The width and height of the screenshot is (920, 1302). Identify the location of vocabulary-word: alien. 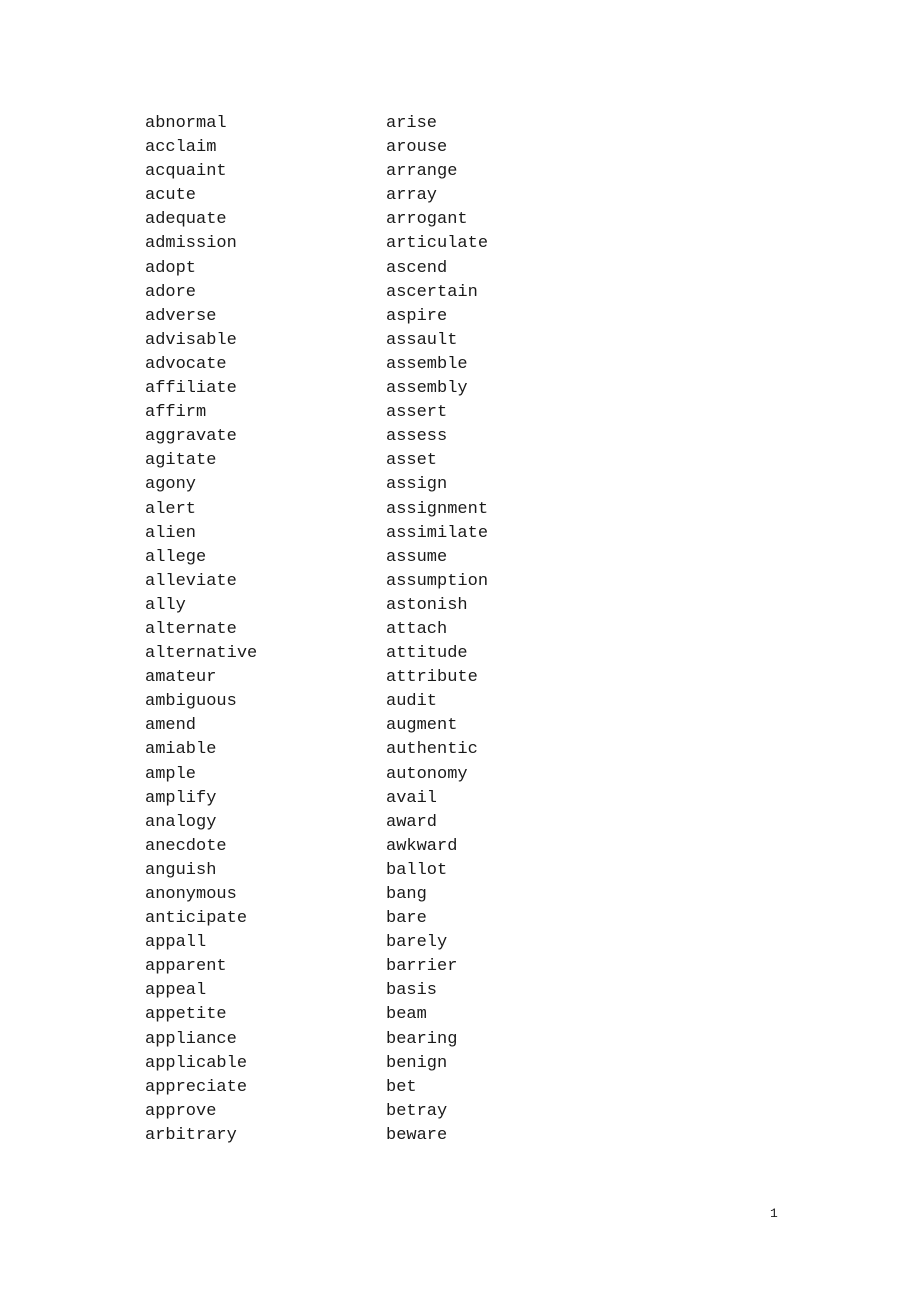
(171, 533).